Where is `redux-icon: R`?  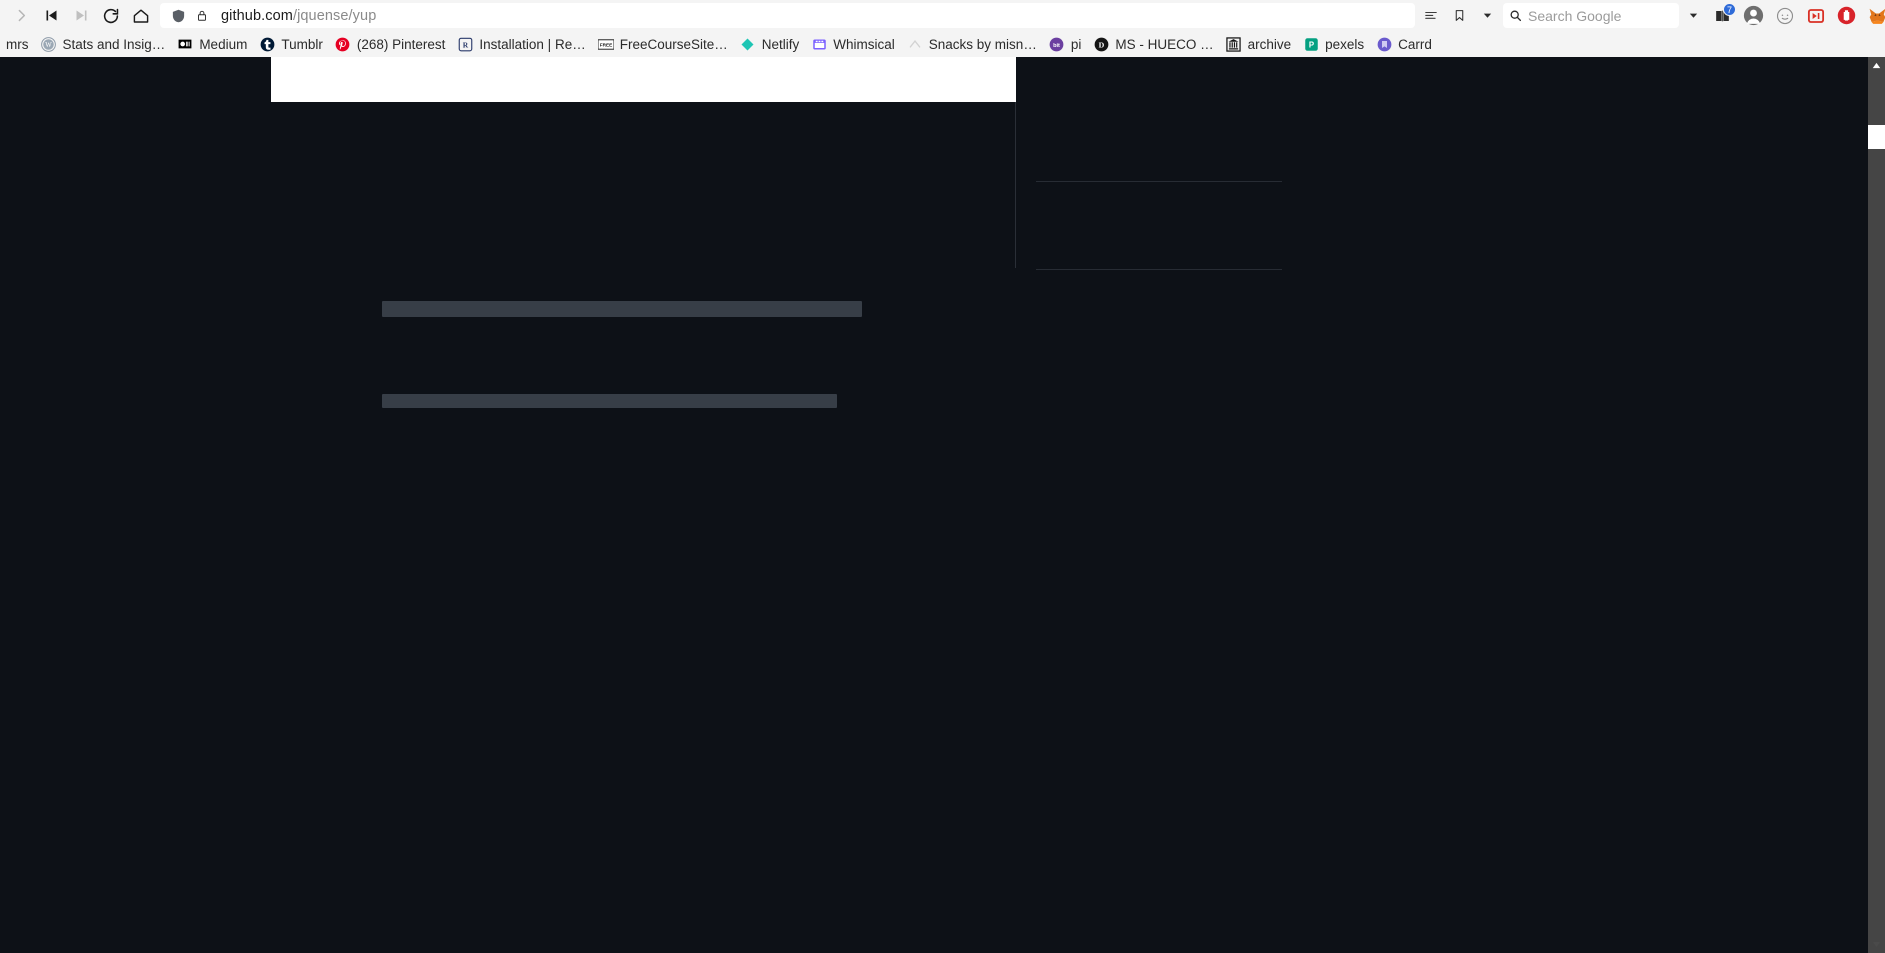
redux-icon: R is located at coordinates (465, 44).